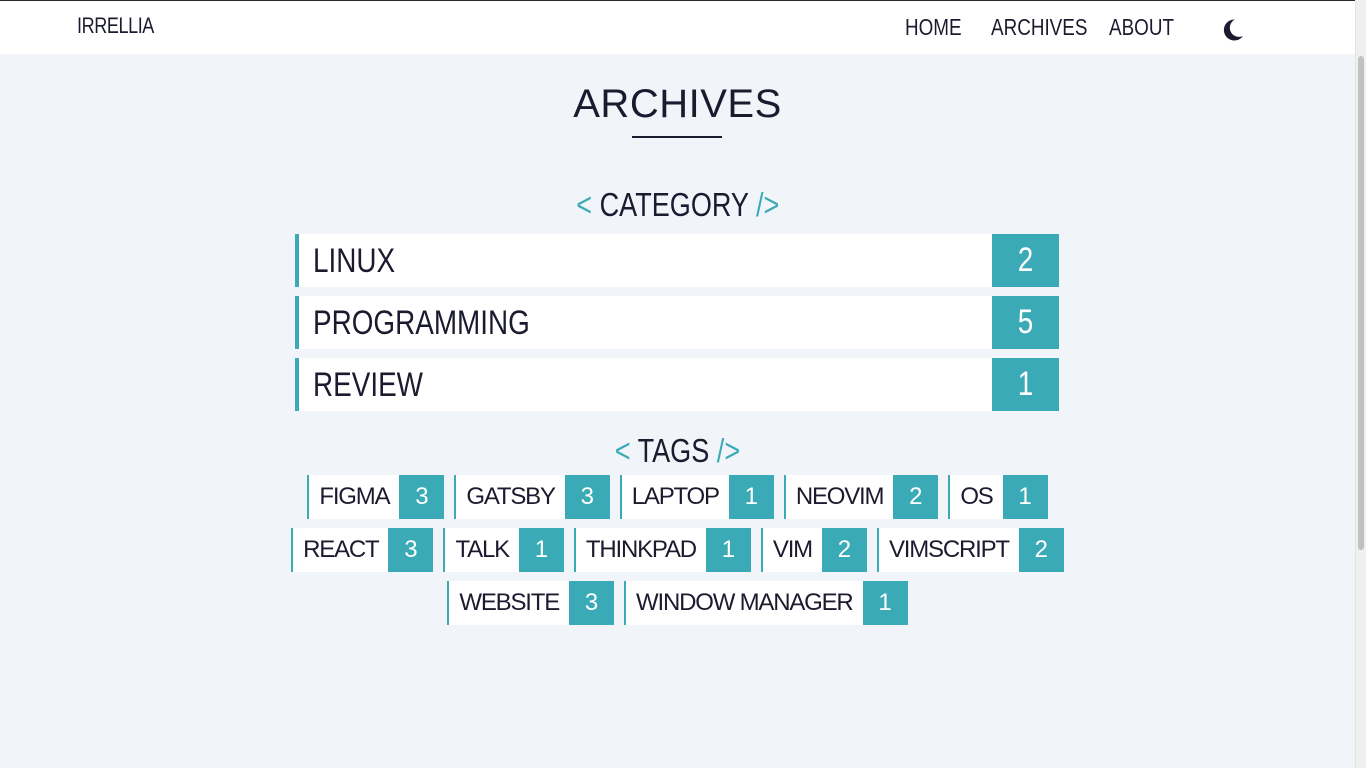 The image size is (1366, 768). I want to click on nav-home: HOME, so click(933, 27).